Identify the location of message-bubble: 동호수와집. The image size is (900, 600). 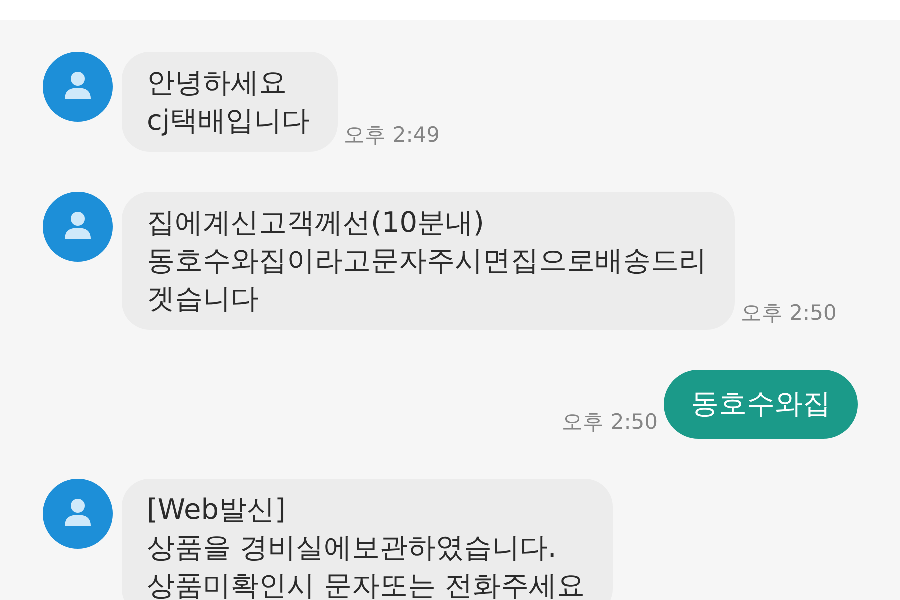
(761, 404).